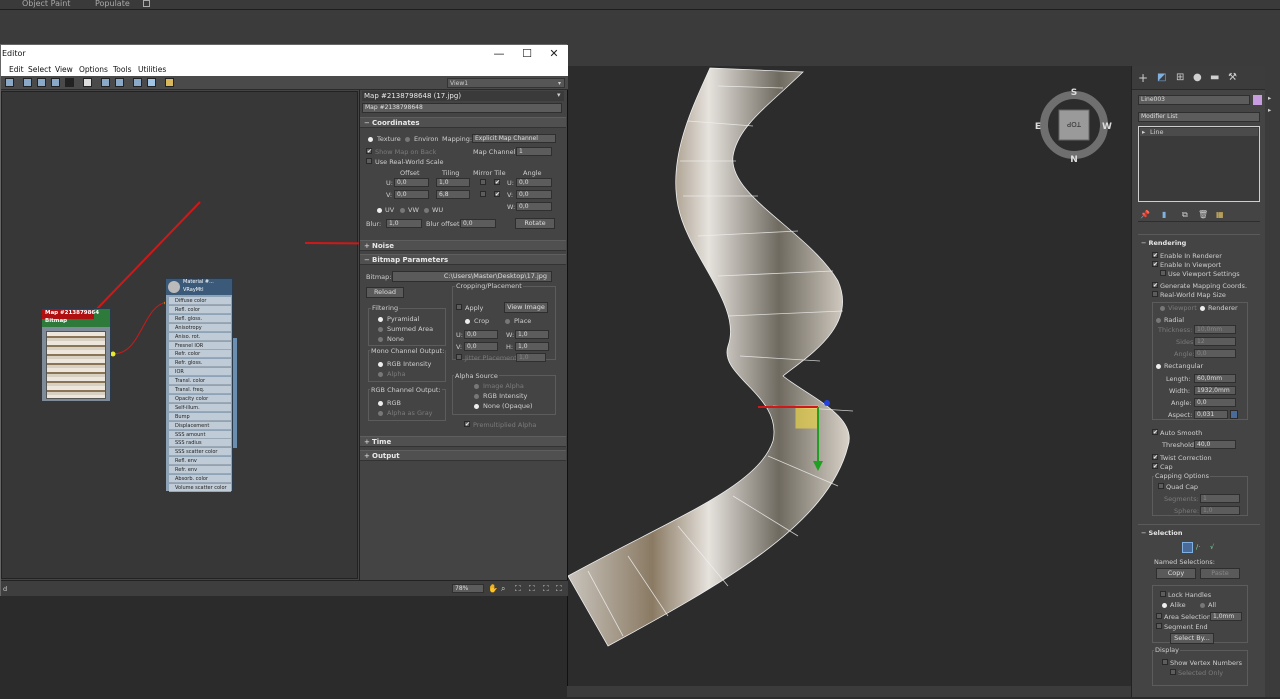 This screenshot has height=699, width=1280. What do you see at coordinates (1214, 77) in the screenshot?
I see `display-icon: ▬` at bounding box center [1214, 77].